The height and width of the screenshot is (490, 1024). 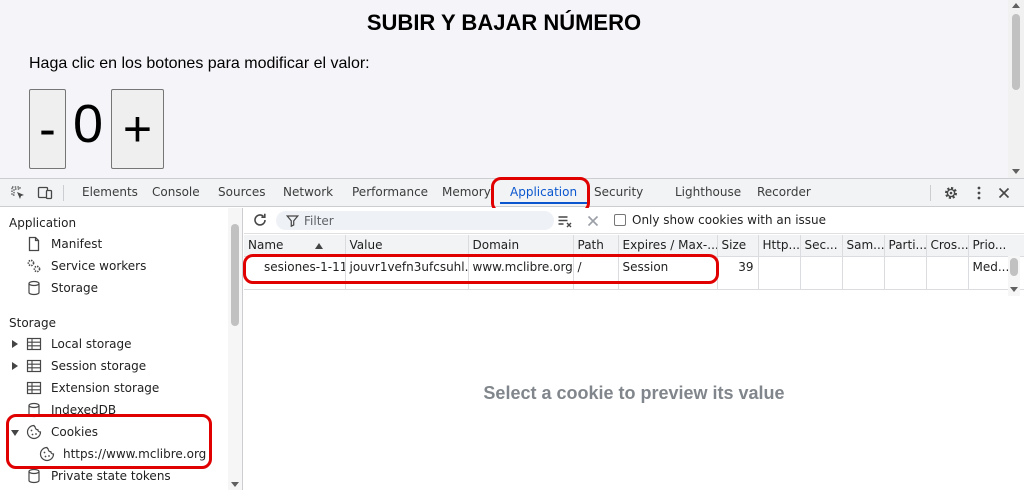 I want to click on page-scrollbar, so click(x=1016, y=89).